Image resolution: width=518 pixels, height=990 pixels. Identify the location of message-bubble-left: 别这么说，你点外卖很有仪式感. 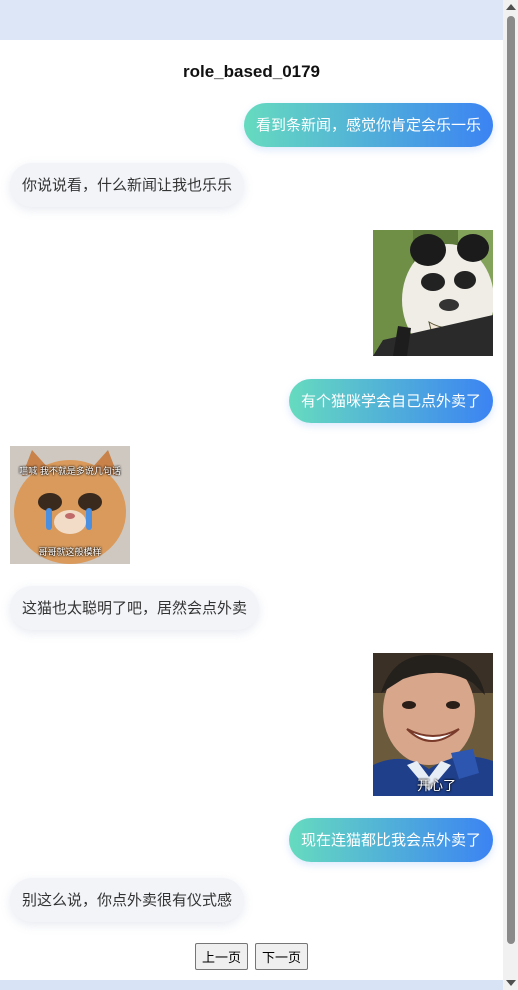
(127, 900).